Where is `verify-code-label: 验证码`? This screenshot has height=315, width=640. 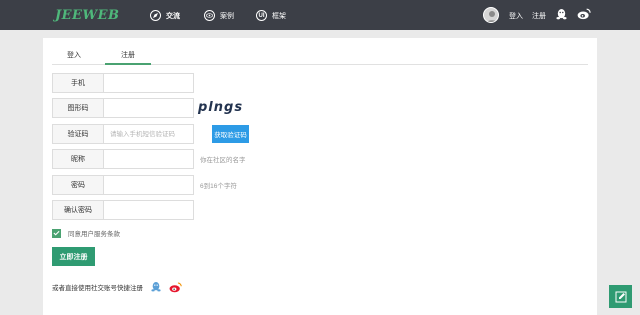
verify-code-label: 验证码 is located at coordinates (78, 134).